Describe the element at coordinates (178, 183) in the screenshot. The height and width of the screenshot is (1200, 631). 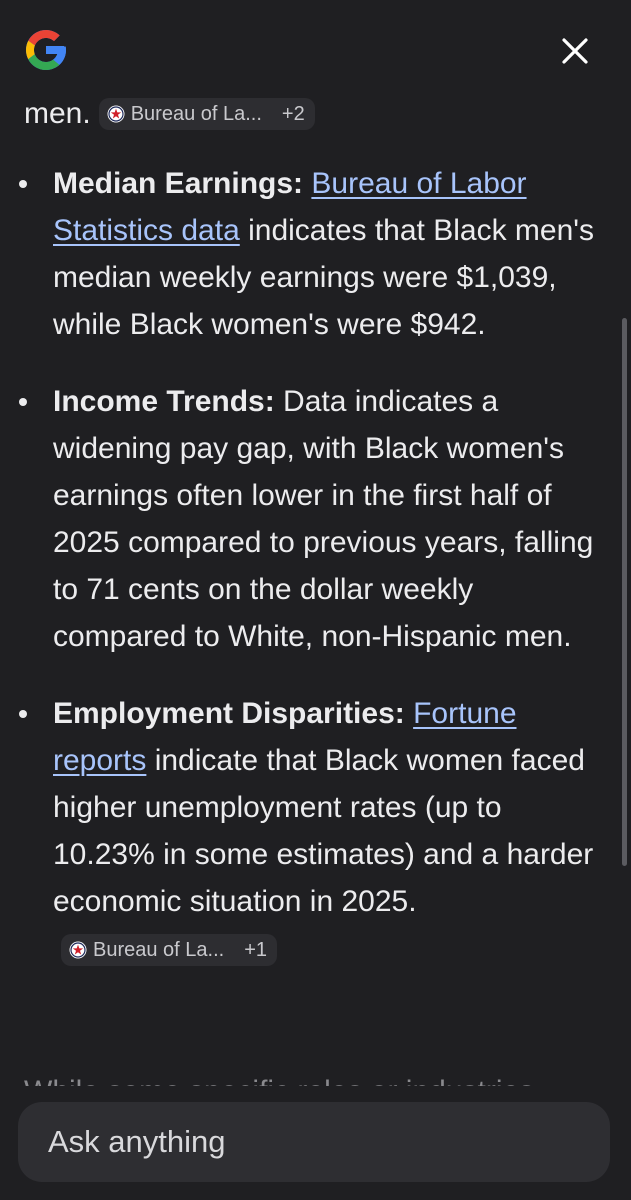
I see `bullet-heading: Median Earnings:` at that location.